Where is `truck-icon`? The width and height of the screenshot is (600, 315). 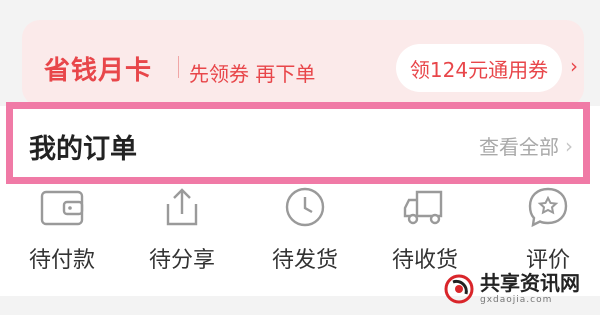 truck-icon is located at coordinates (423, 207).